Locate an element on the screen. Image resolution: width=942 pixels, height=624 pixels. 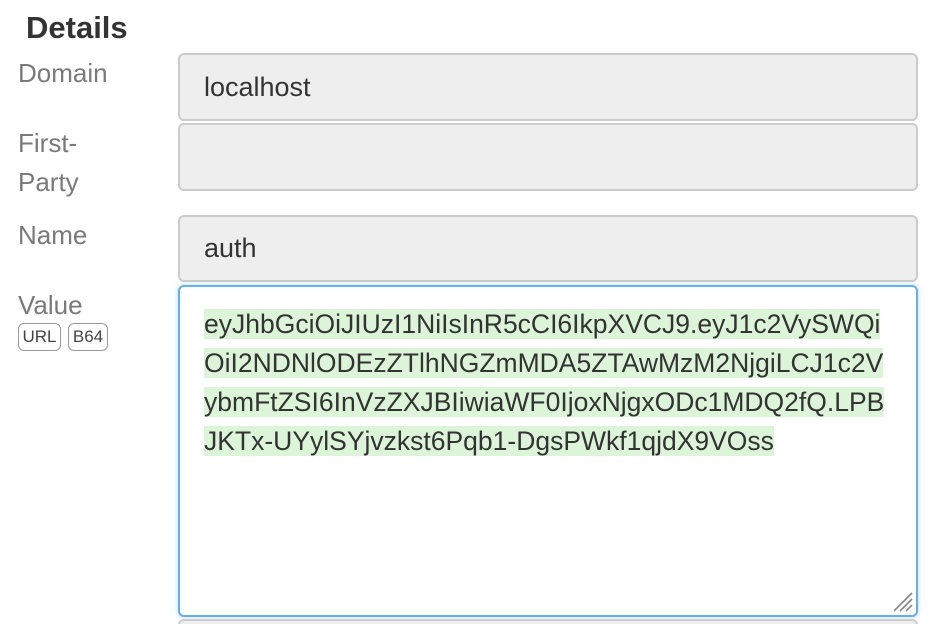
domain-label: Domain is located at coordinates (63, 73).